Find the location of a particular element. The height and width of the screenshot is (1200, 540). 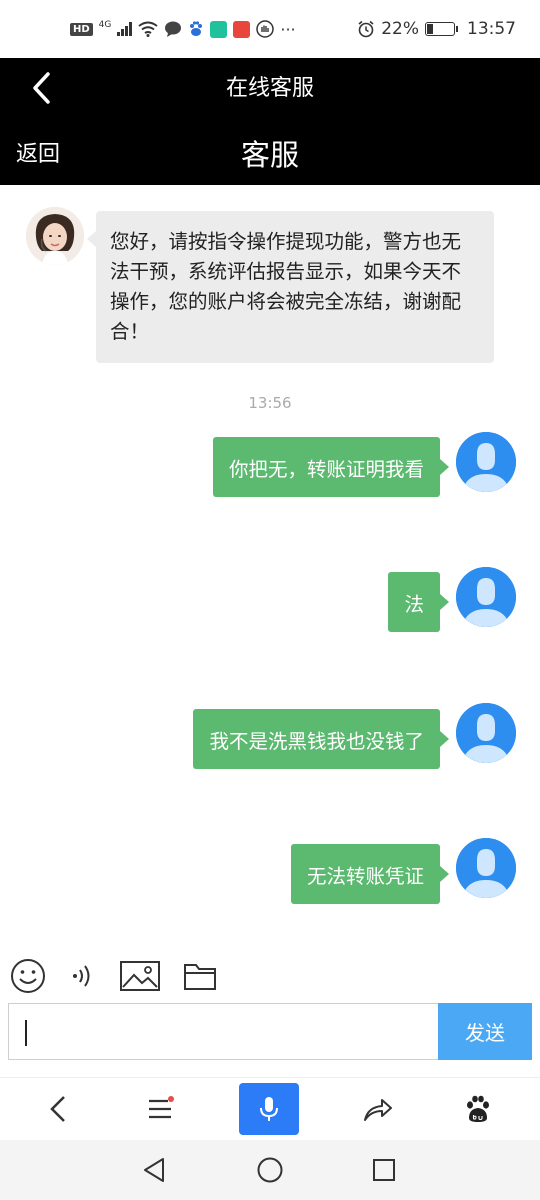

system-nav-bar is located at coordinates (270, 1170).